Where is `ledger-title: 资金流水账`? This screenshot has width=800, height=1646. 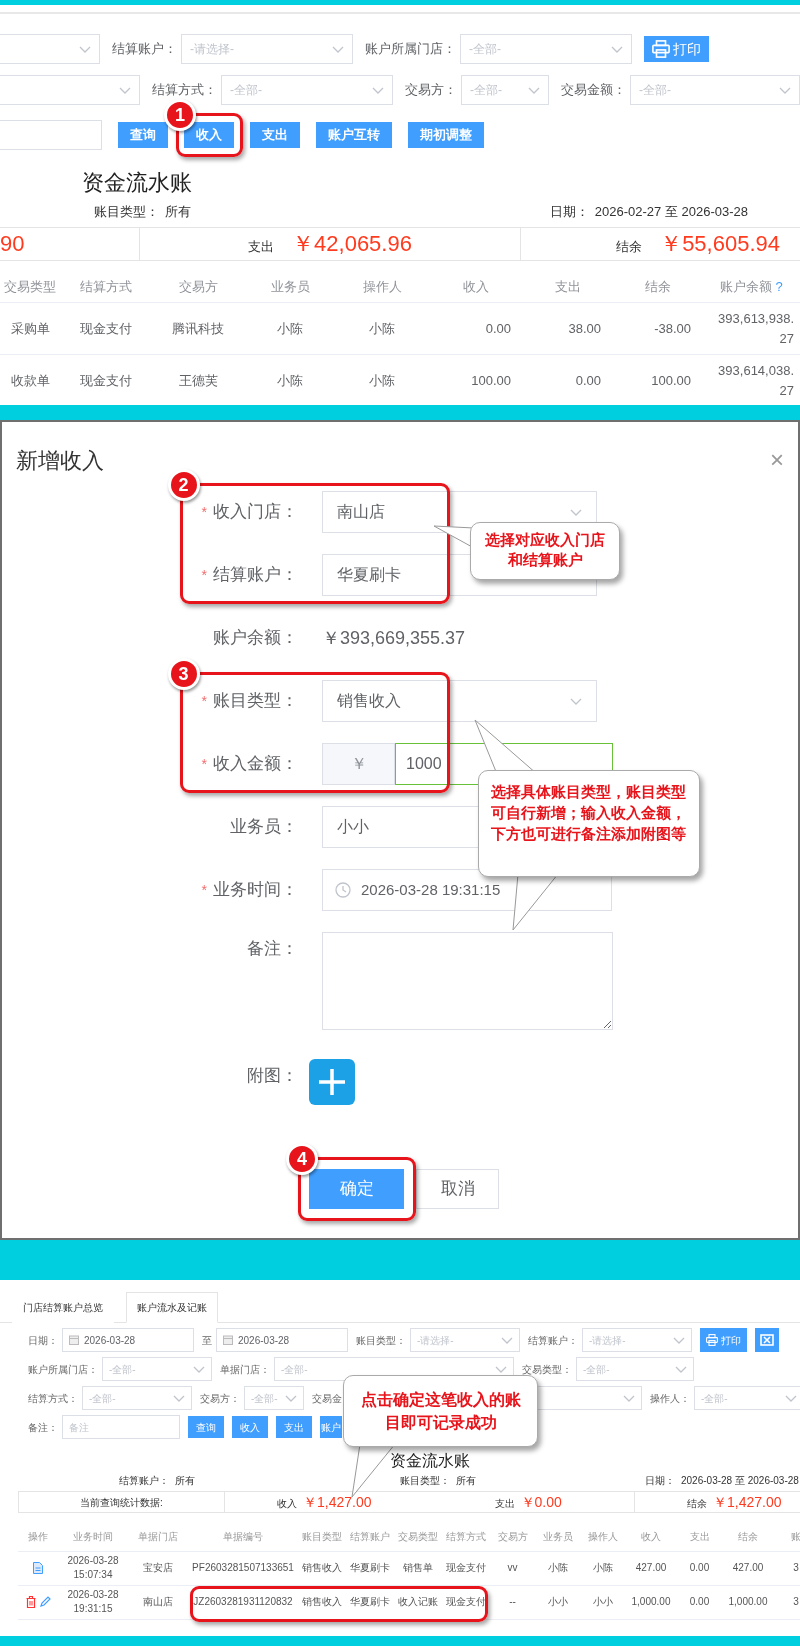 ledger-title: 资金流水账 is located at coordinates (137, 183).